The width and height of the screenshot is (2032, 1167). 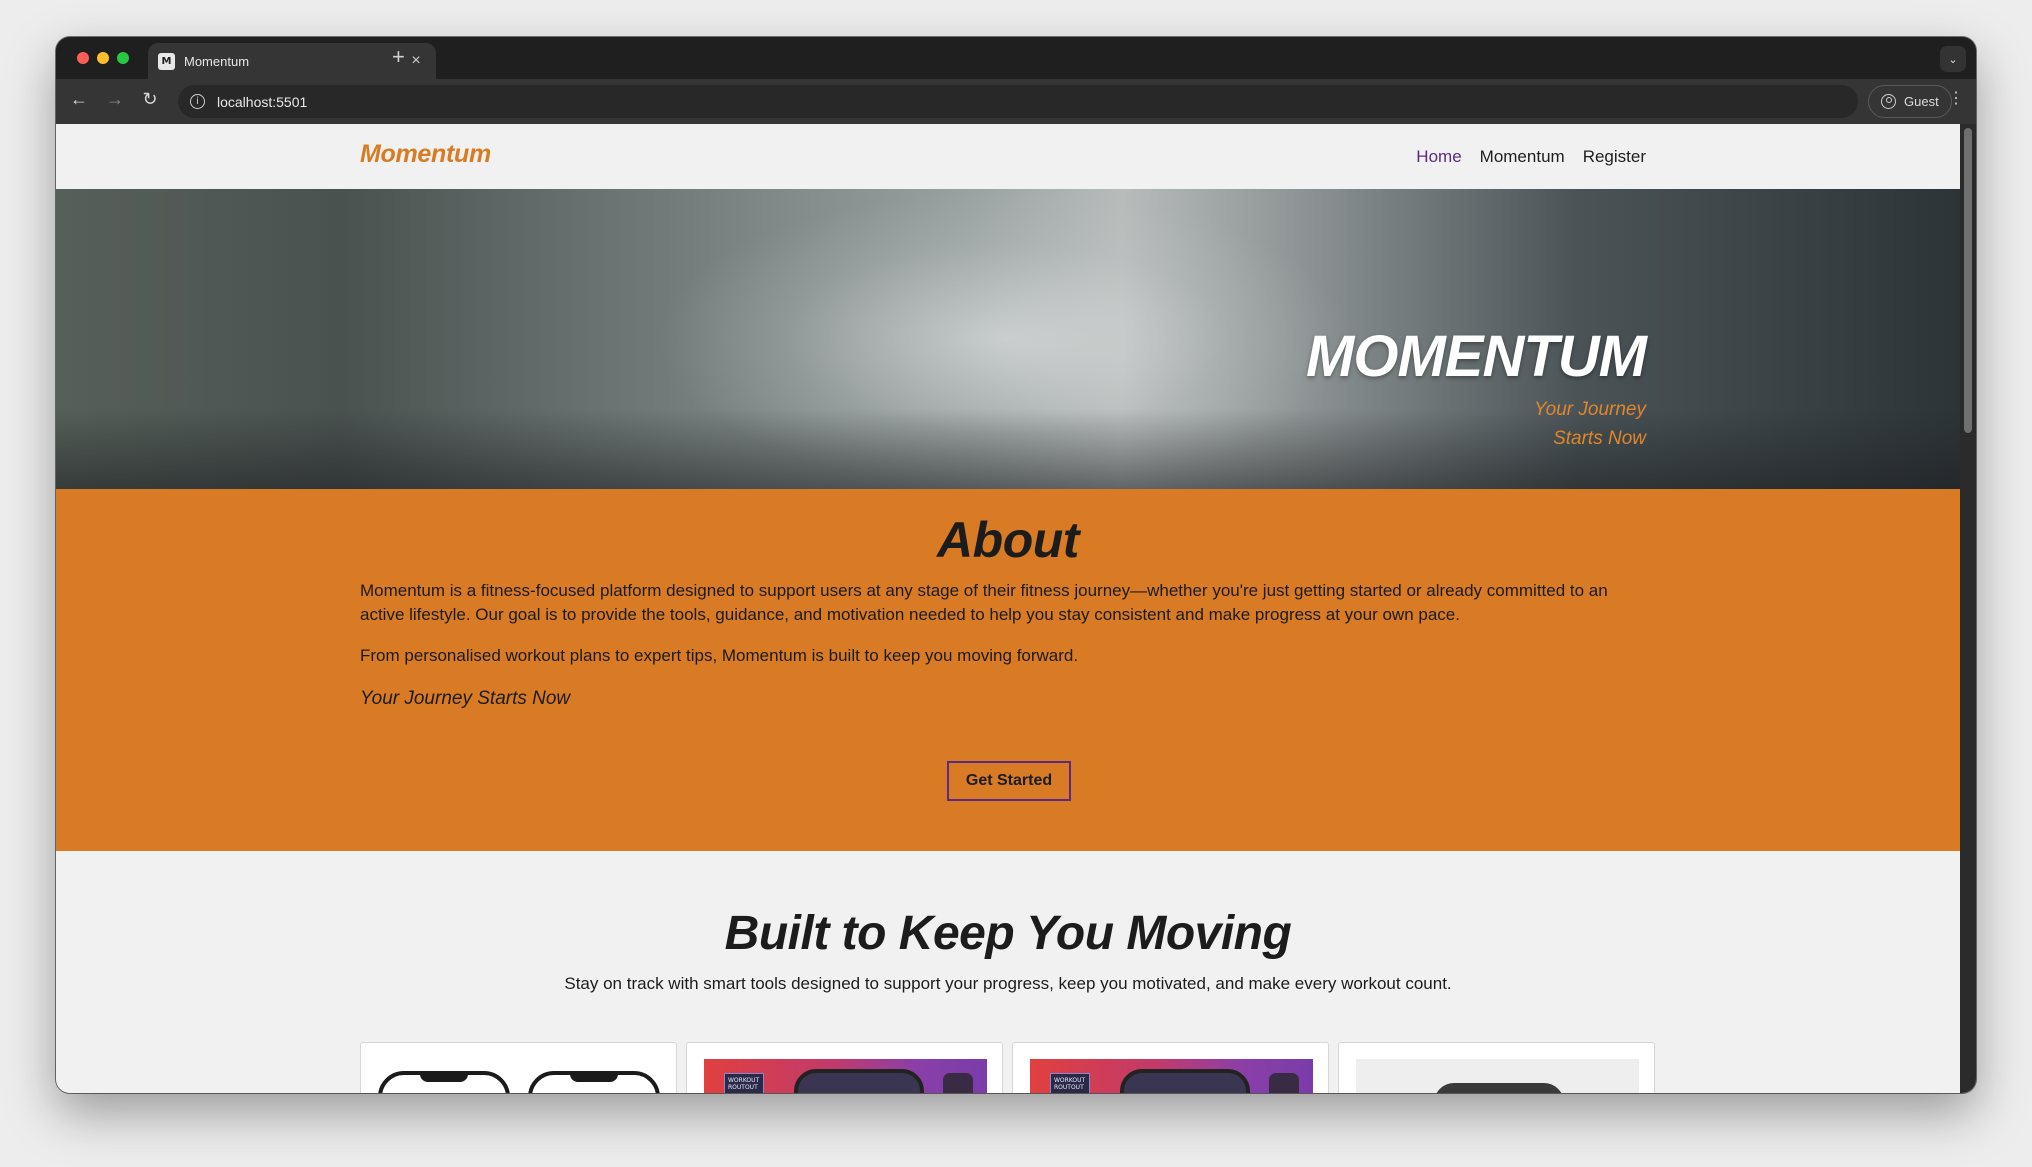 I want to click on site-info-icon: i, so click(x=197, y=101).